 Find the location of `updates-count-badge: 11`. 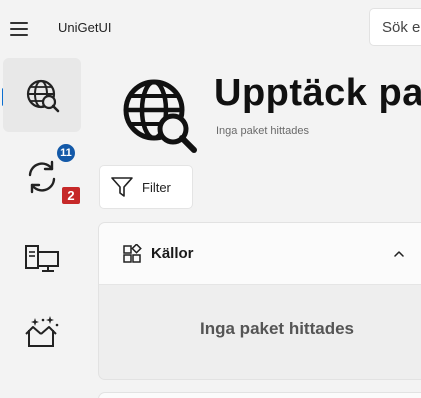

updates-count-badge: 11 is located at coordinates (66, 153).